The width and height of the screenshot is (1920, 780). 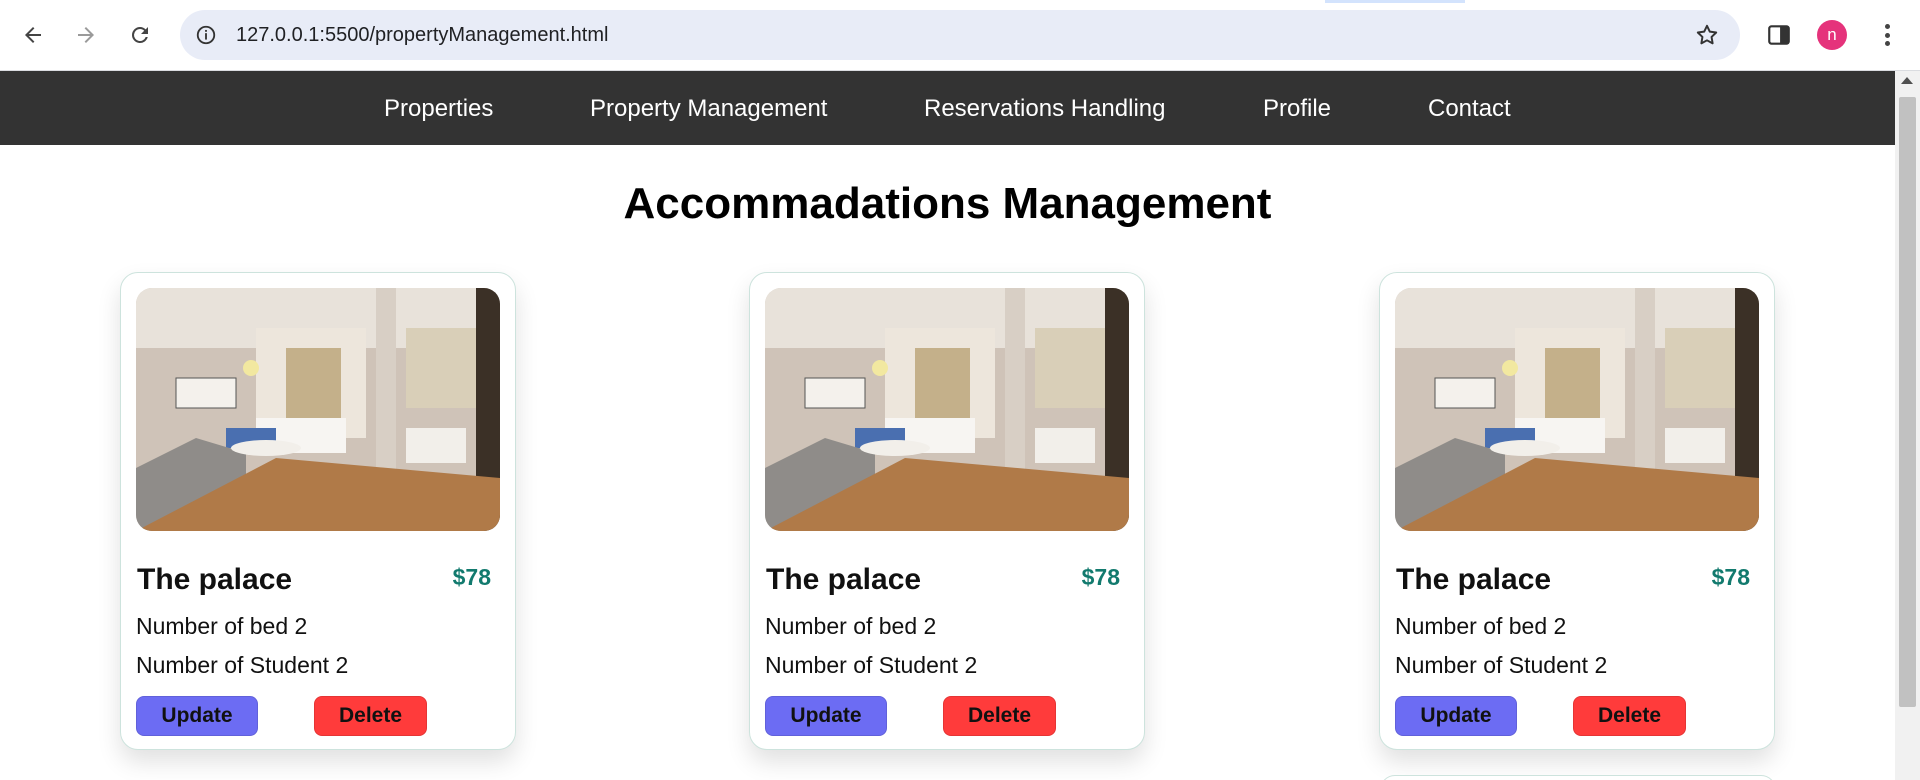 I want to click on nav-link-reservations-handling: Reservations Handling, so click(x=1044, y=109).